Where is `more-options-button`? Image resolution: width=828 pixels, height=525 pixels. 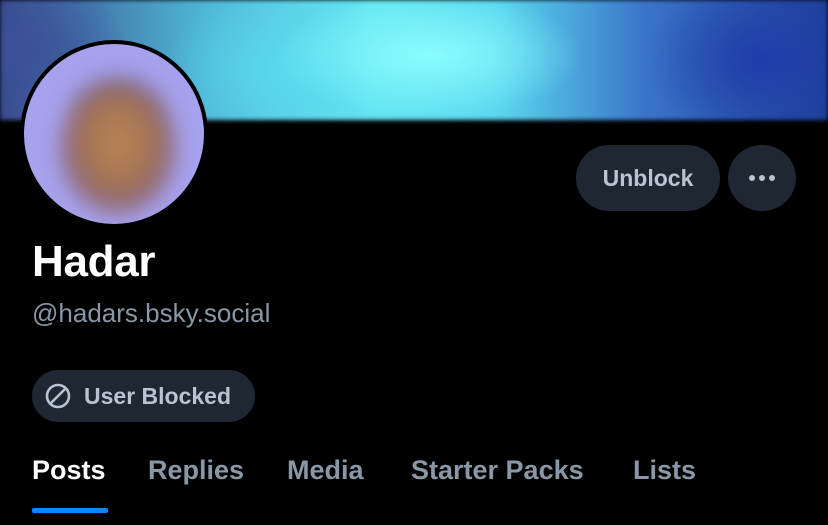
more-options-button is located at coordinates (762, 178).